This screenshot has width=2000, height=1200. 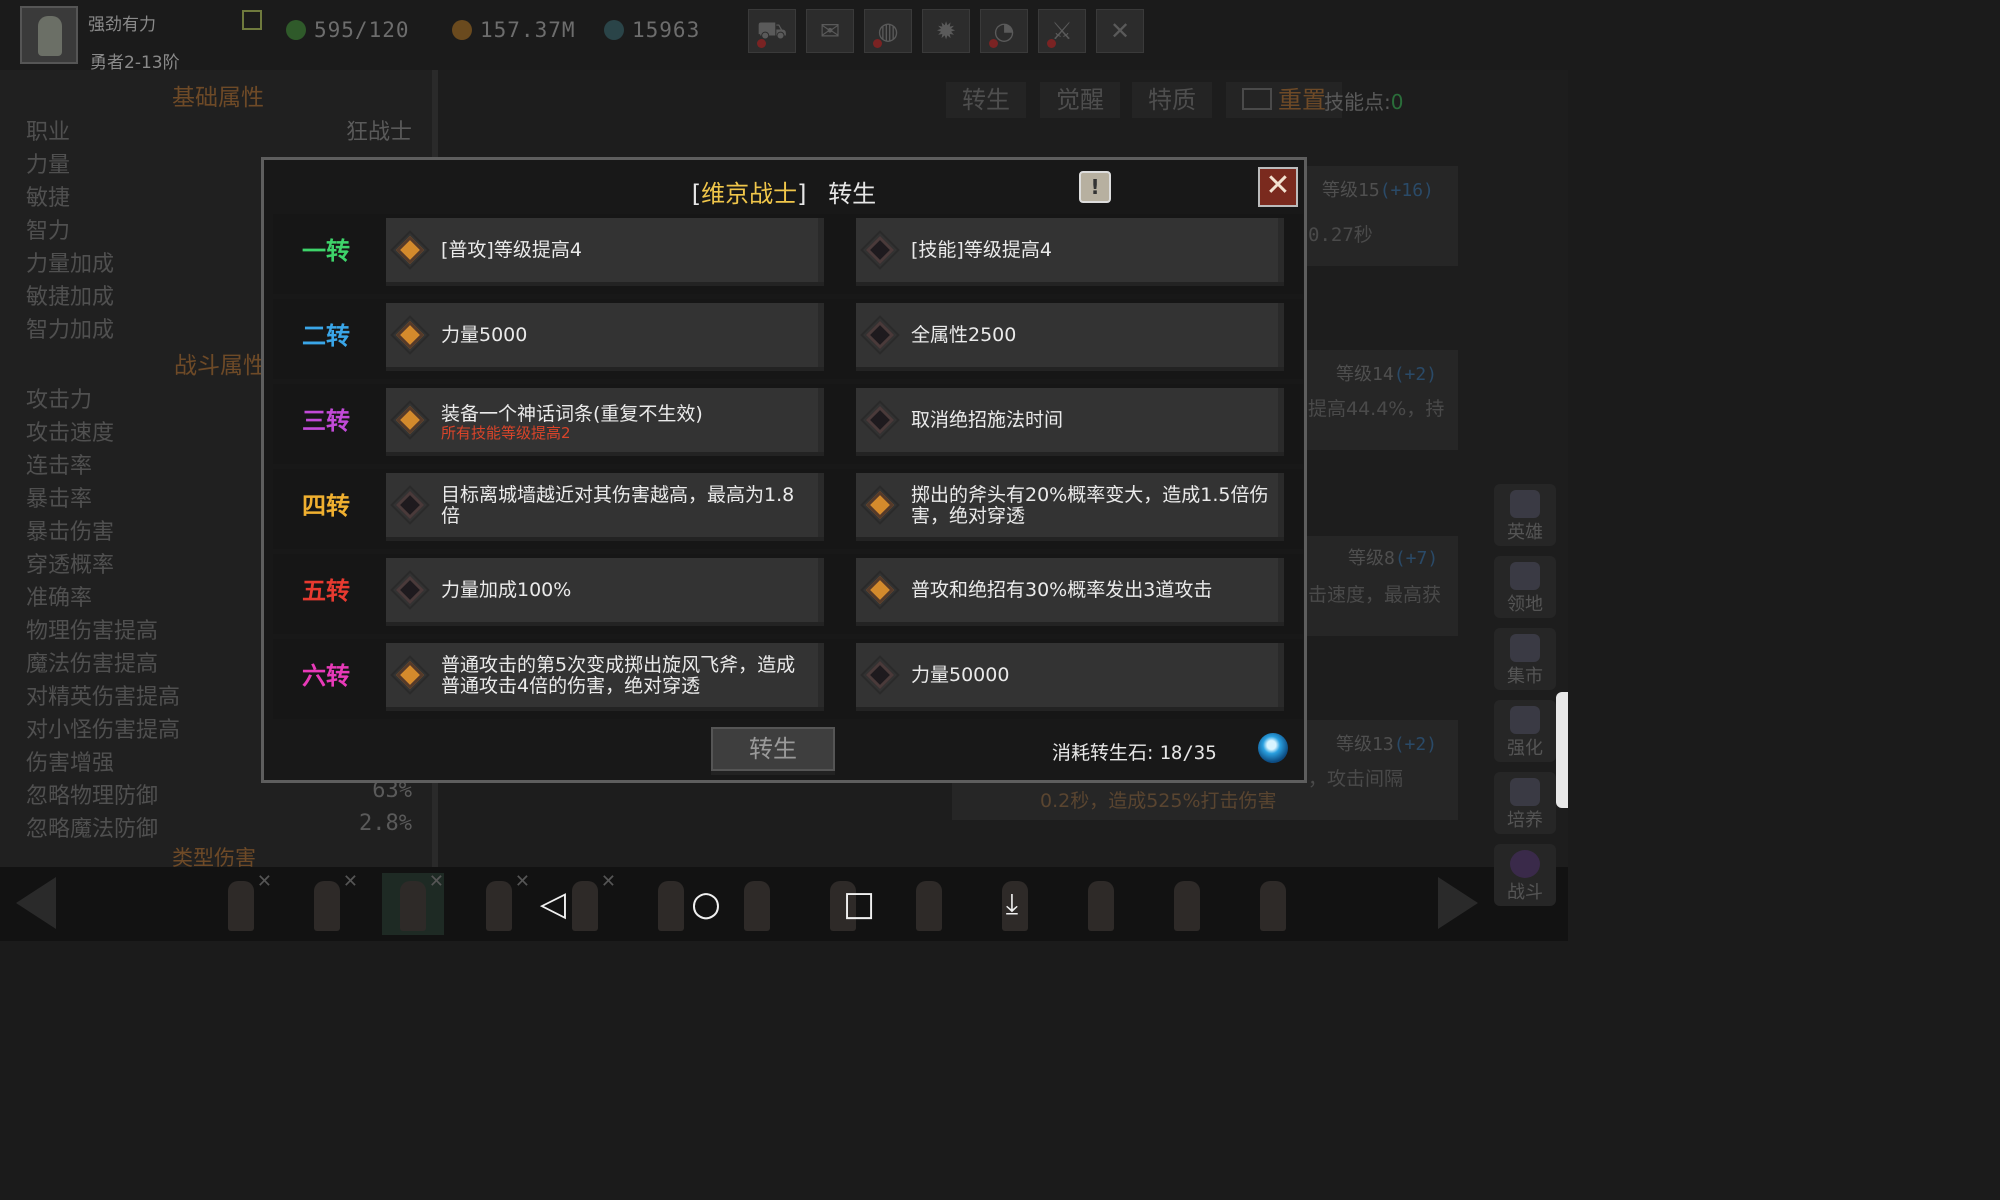 What do you see at coordinates (326, 421) in the screenshot?
I see `tier-label: 三转` at bounding box center [326, 421].